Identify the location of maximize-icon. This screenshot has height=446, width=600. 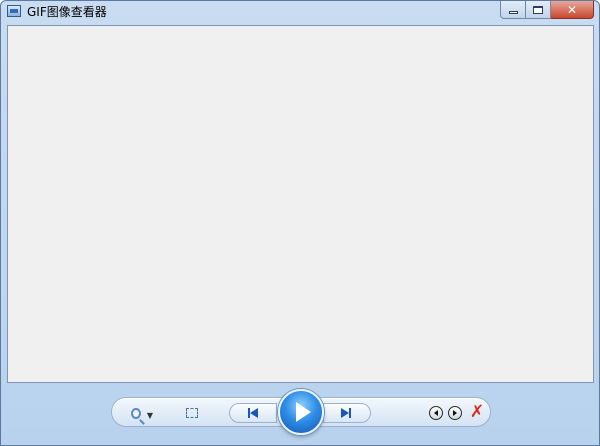
(538, 9).